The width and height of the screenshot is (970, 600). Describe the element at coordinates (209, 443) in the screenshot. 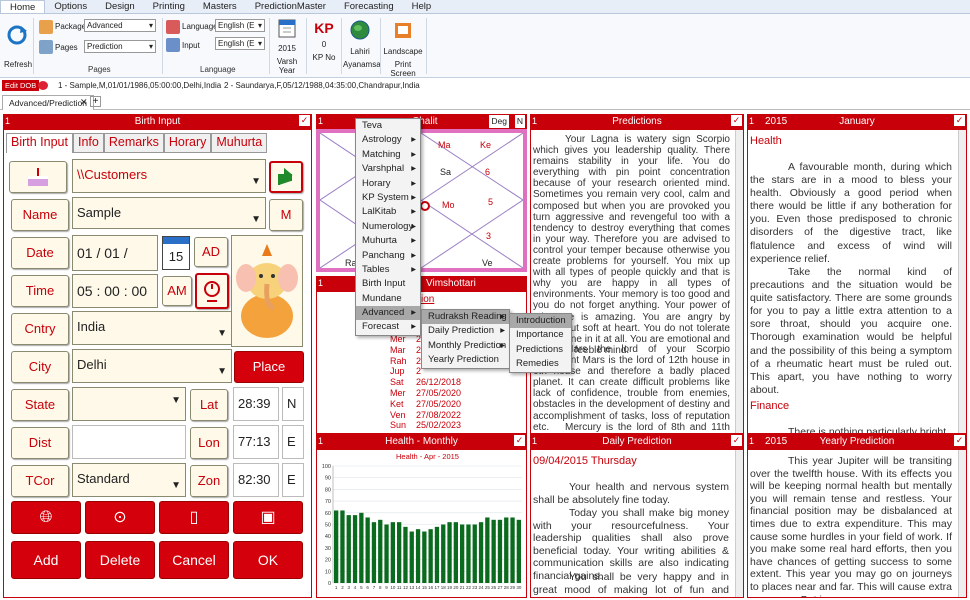

I see `lon-button: Lon` at that location.